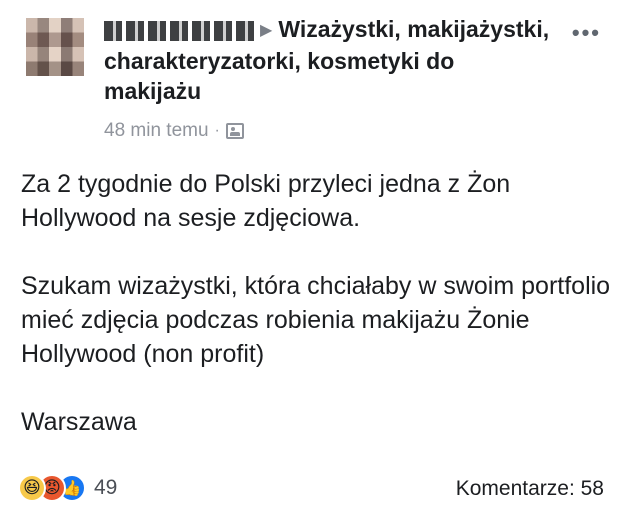 This screenshot has width=623, height=513. I want to click on avatar, so click(55, 47).